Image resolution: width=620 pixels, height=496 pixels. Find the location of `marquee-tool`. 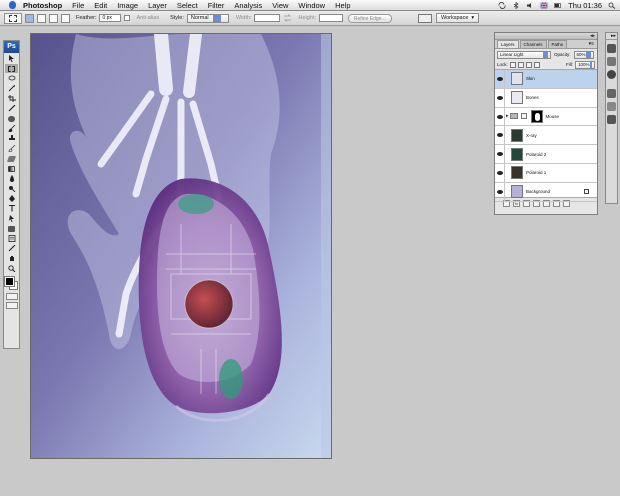

marquee-tool is located at coordinates (11, 68).